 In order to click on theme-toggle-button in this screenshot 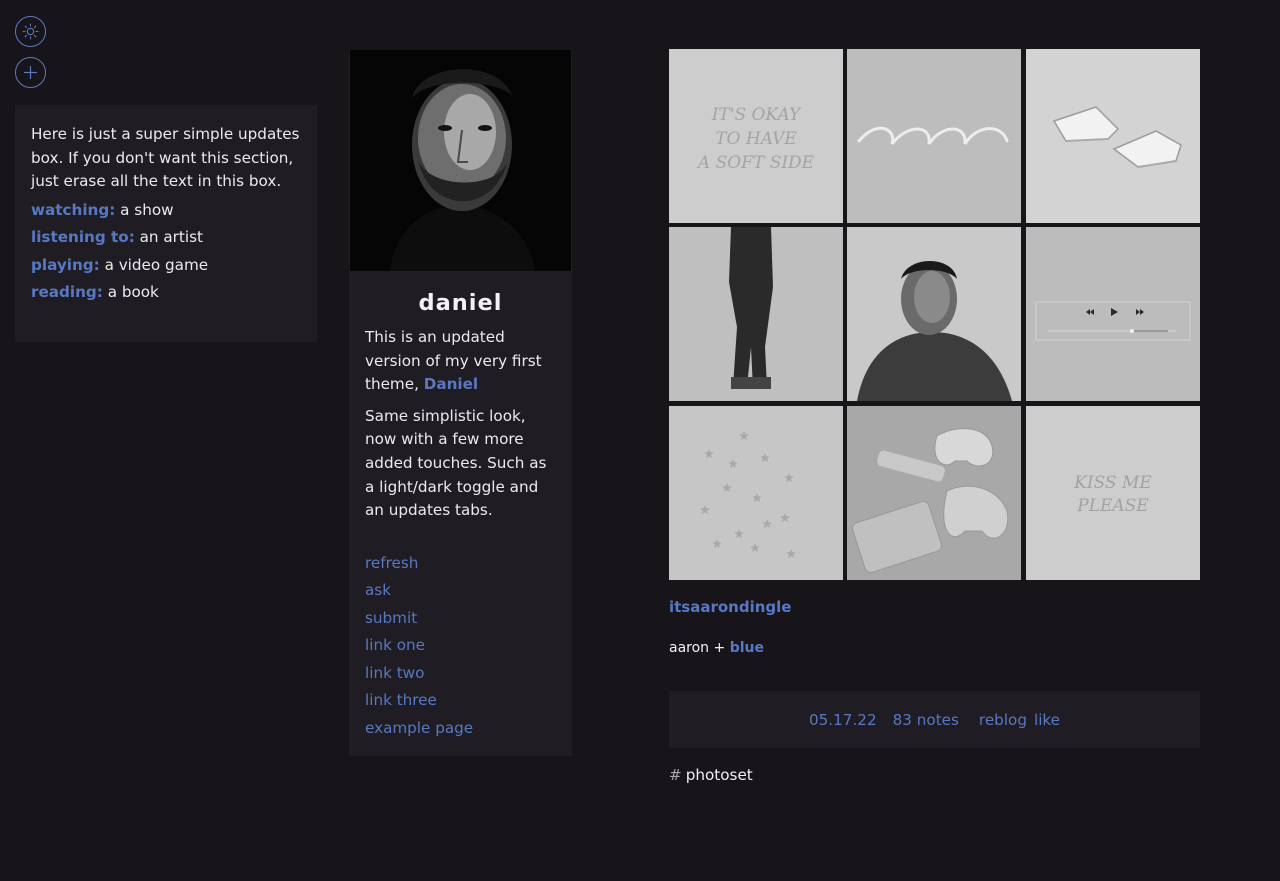, I will do `click(30, 31)`.